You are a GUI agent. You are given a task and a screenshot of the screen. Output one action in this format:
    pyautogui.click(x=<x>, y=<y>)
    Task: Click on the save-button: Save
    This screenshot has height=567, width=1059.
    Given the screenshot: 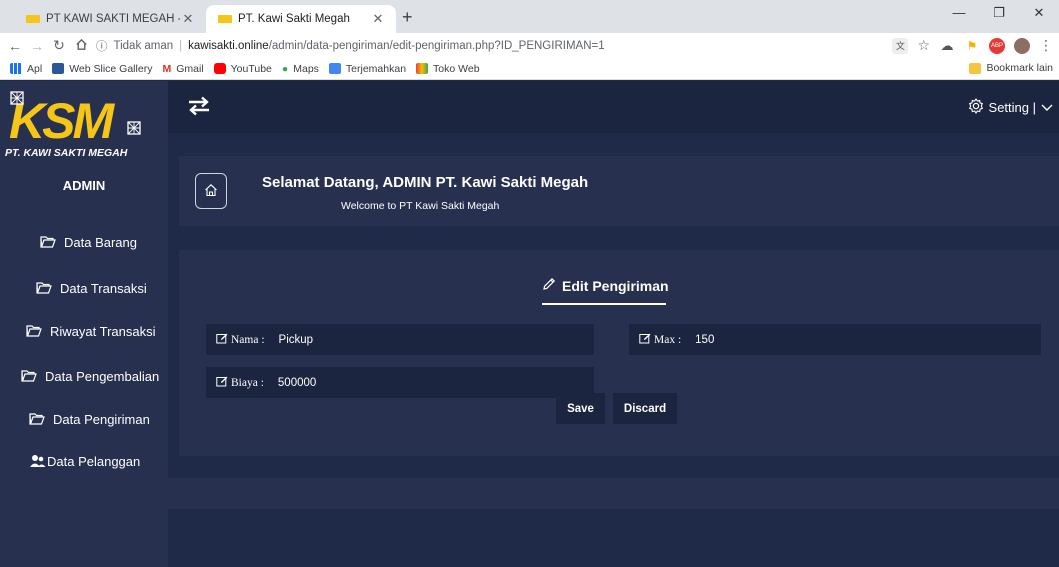 What is the action you would take?
    pyautogui.click(x=580, y=408)
    